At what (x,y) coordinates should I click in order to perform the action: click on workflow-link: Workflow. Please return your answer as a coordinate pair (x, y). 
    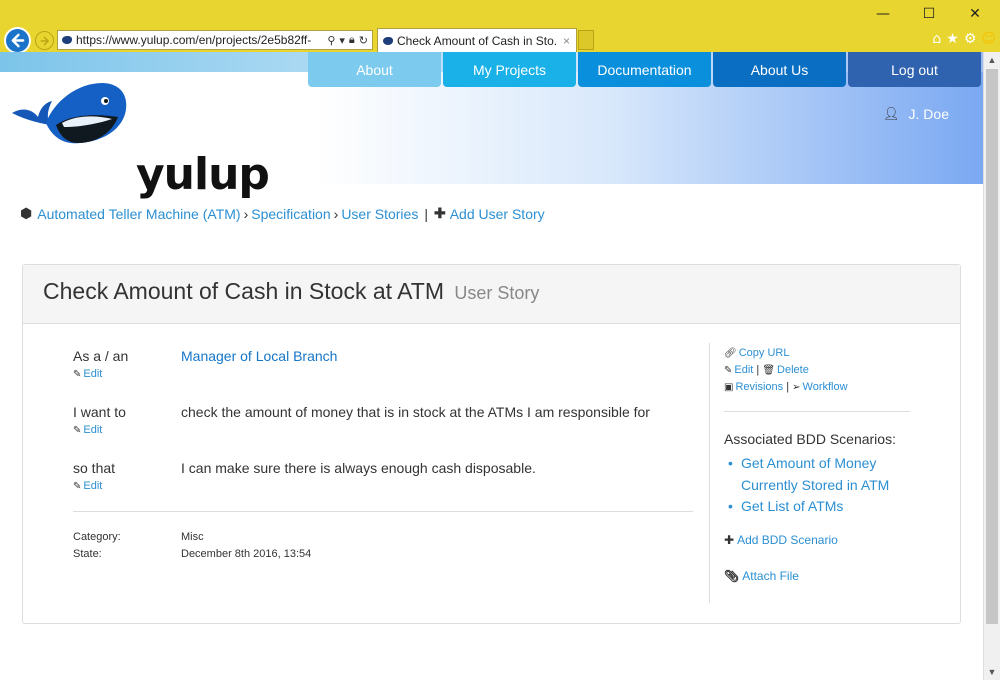
    Looking at the image, I should click on (825, 387).